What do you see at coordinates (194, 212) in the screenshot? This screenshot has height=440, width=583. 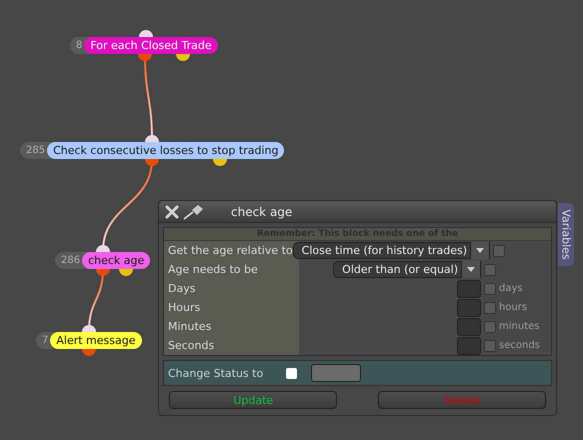 I see `pin-icon` at bounding box center [194, 212].